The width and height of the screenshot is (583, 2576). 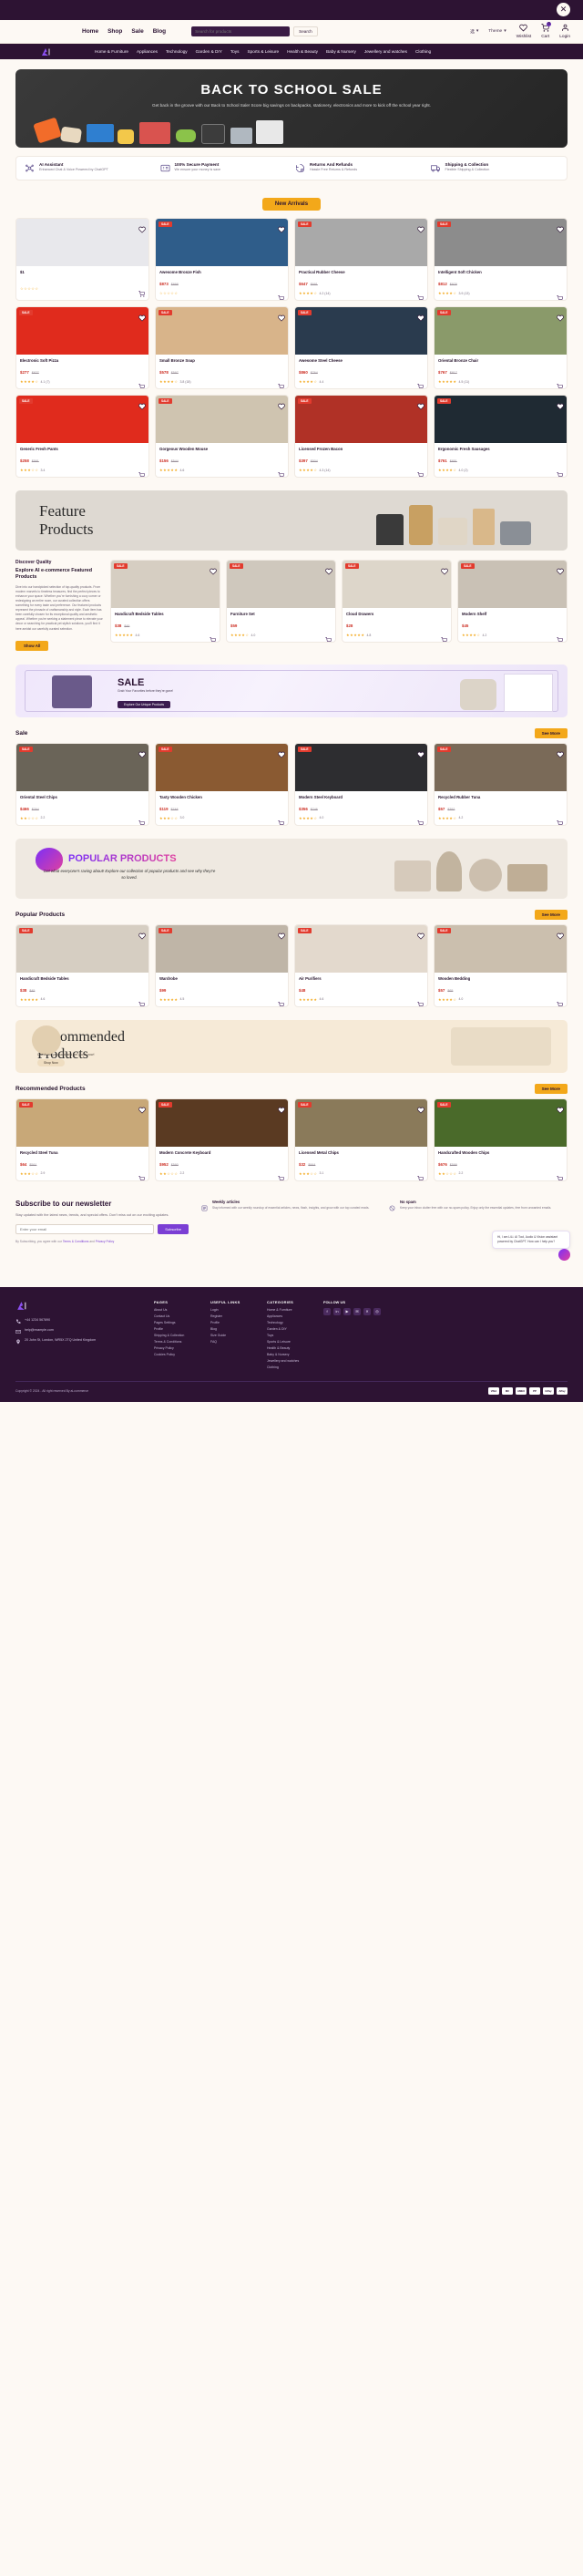 What do you see at coordinates (289, 1367) in the screenshot?
I see `footer-link: Clothing` at bounding box center [289, 1367].